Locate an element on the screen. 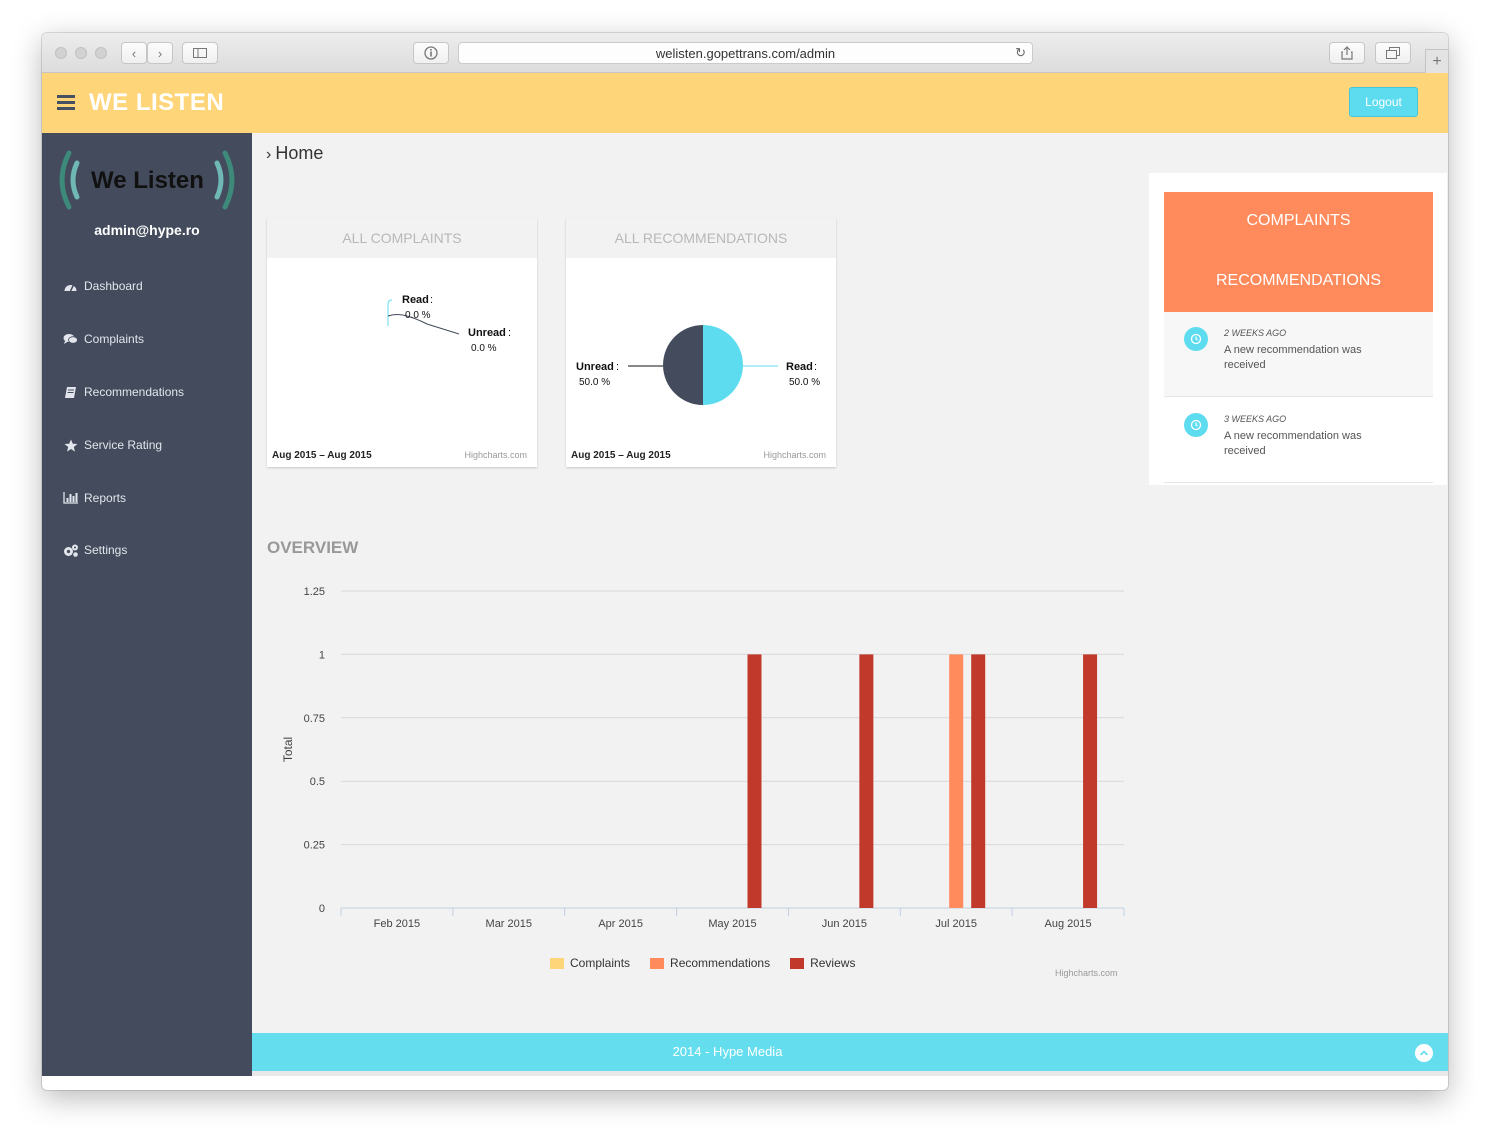  overview-title: OVERVIEW is located at coordinates (313, 547).